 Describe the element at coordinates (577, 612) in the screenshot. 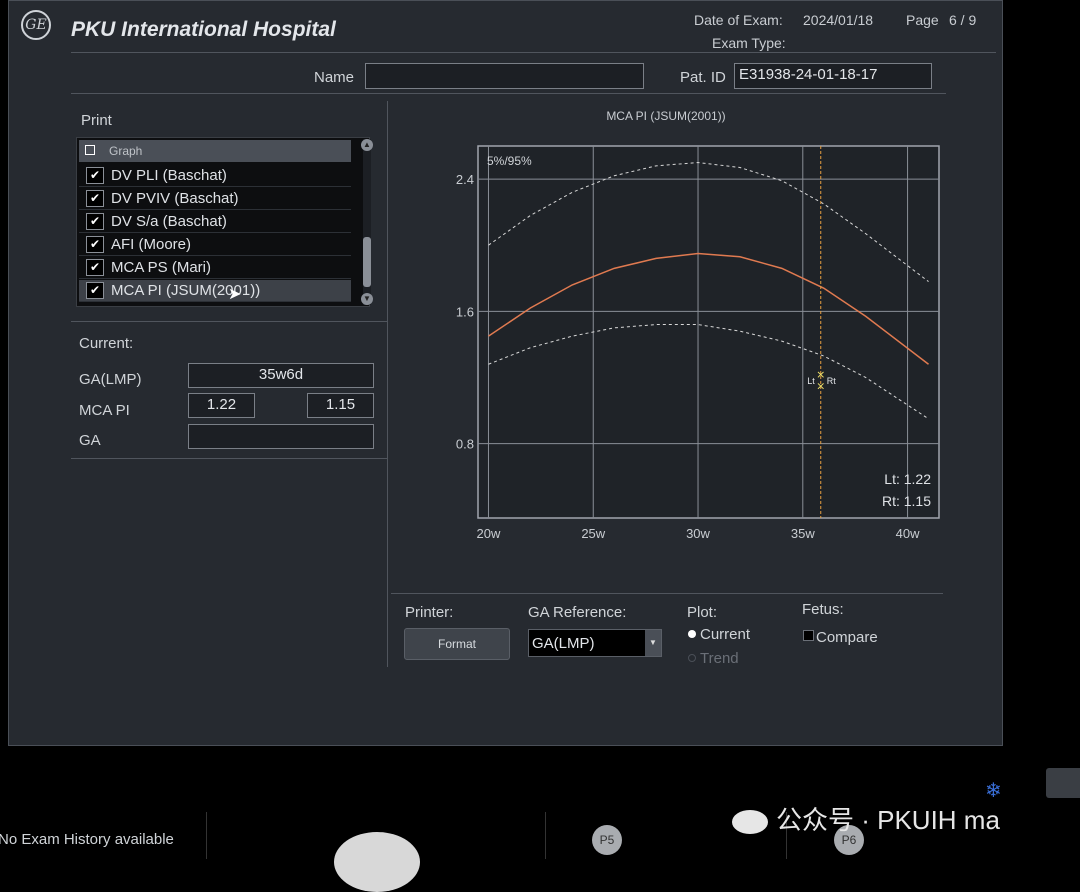

I see `ga-reference-label: GA Reference:` at that location.